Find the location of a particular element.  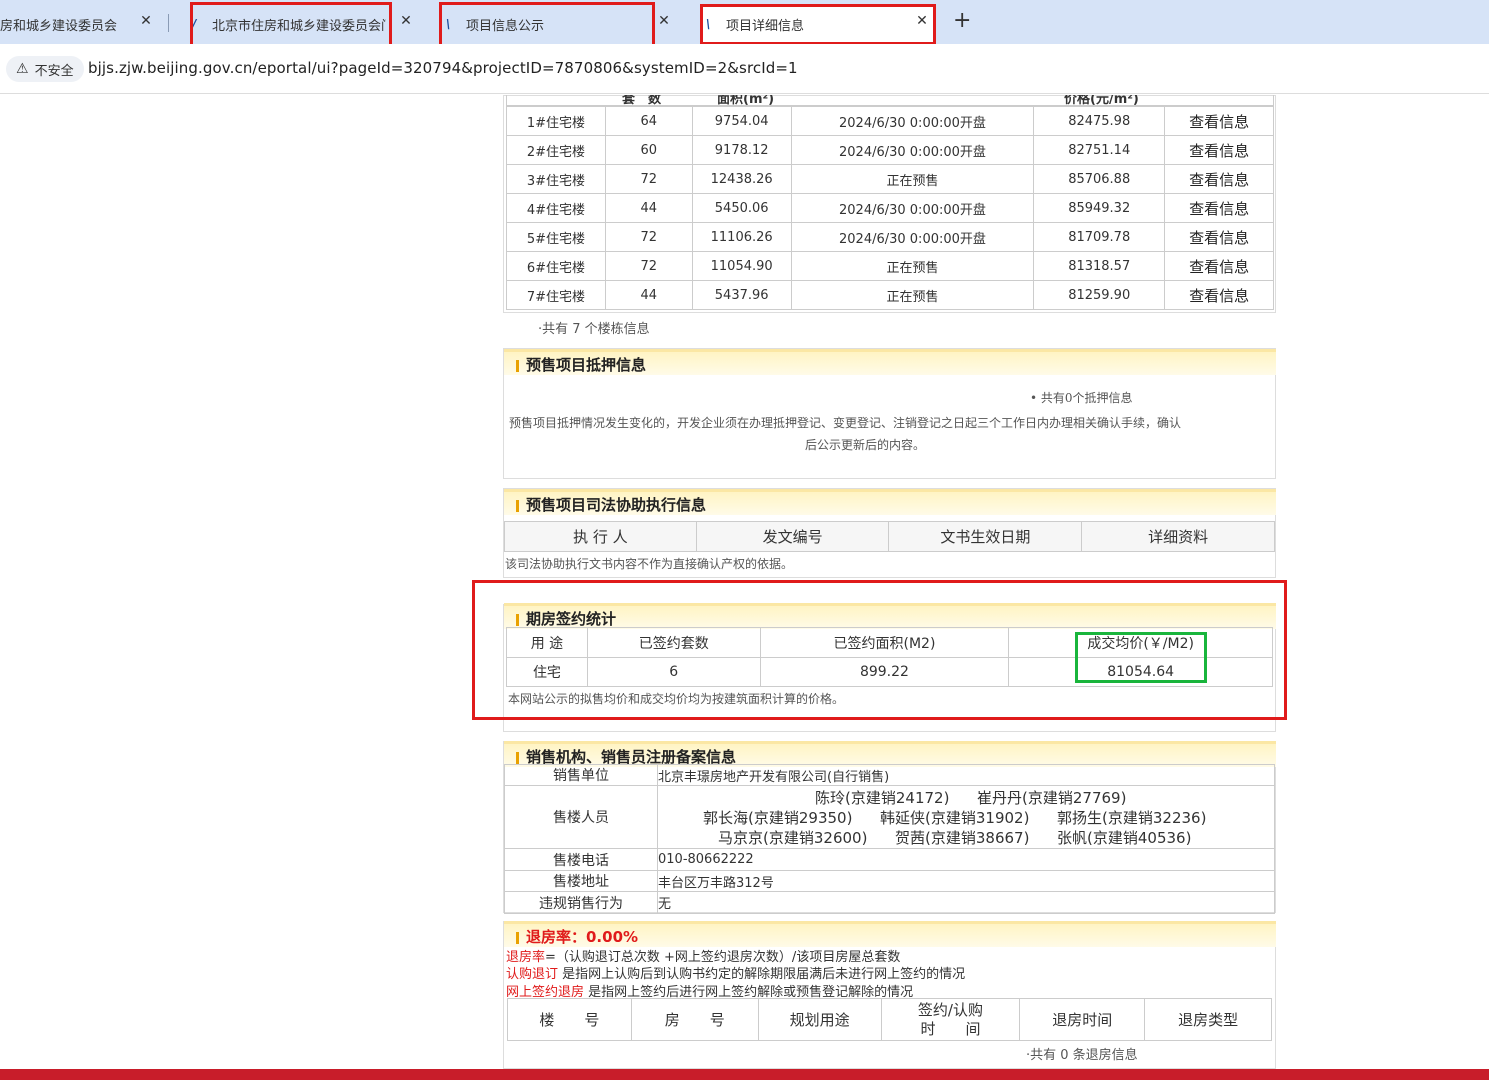

sales-address-value: 丰台区万丰路312号 is located at coordinates (966, 881).